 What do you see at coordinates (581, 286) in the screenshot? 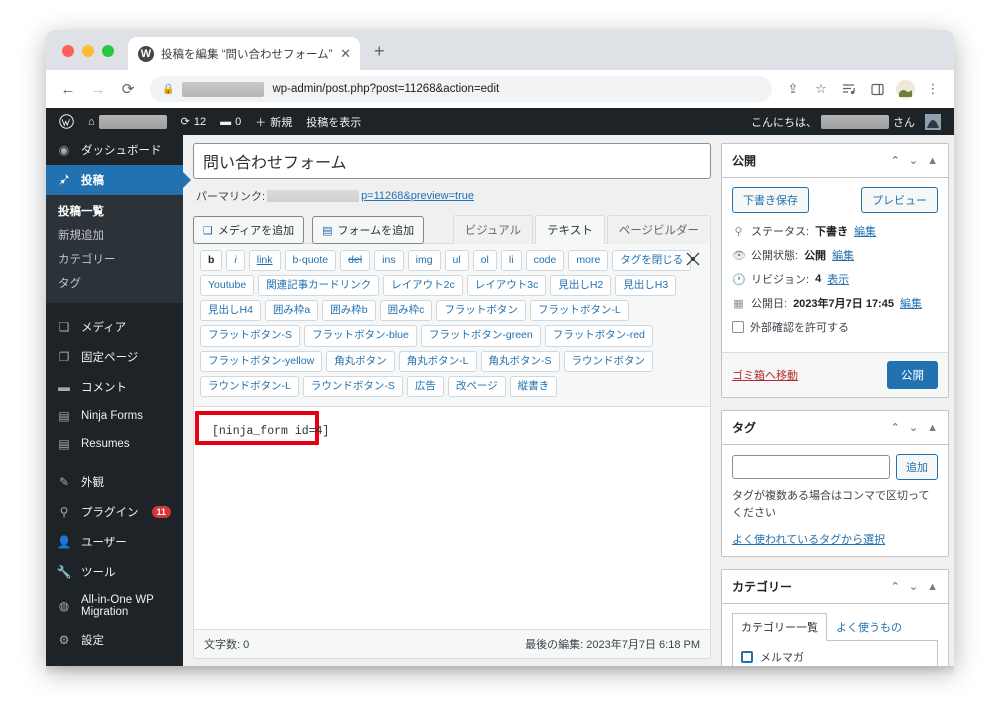
I see `qt-heading-h2: 見出しH2` at bounding box center [581, 286].